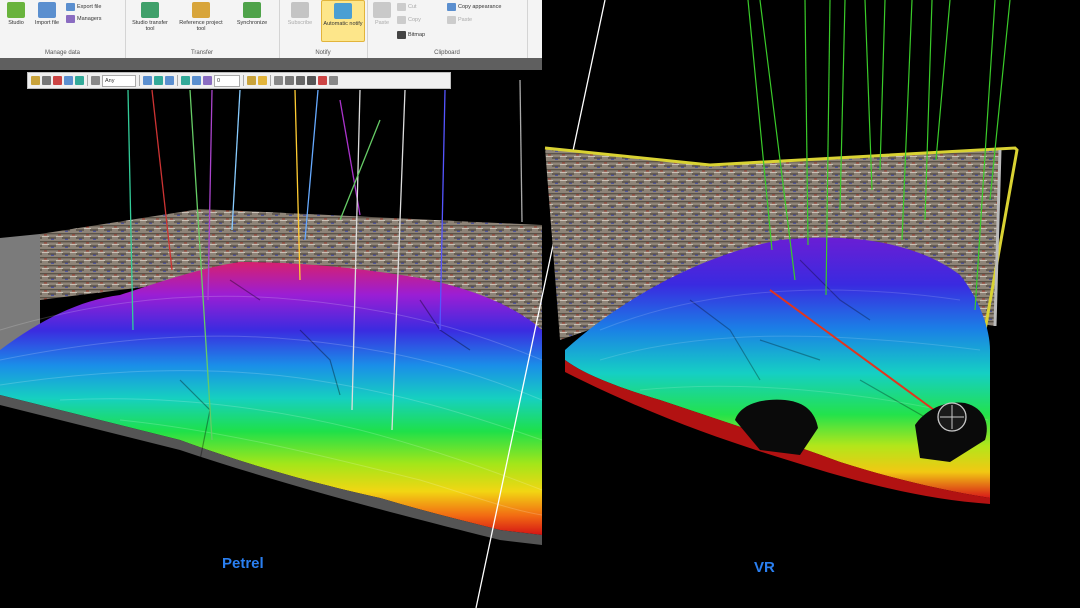 Image resolution: width=1080 pixels, height=608 pixels. I want to click on ribbon-group-notify: Subscribe Automatic notify Notify, so click(323, 29).